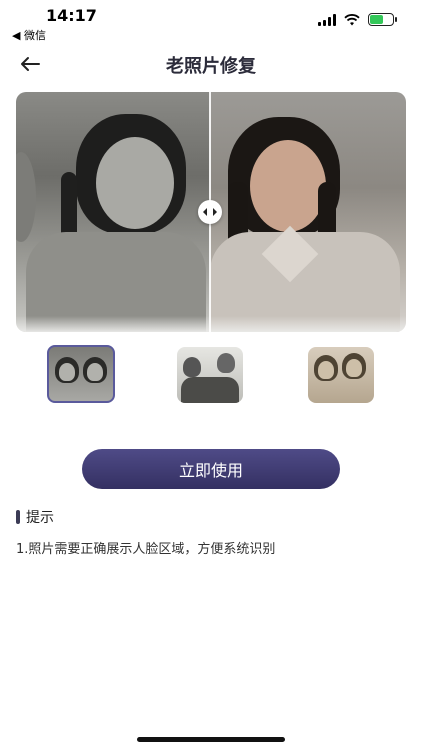 Image resolution: width=422 pixels, height=750 pixels. What do you see at coordinates (341, 375) in the screenshot?
I see `thumbnail-couple-sepia` at bounding box center [341, 375].